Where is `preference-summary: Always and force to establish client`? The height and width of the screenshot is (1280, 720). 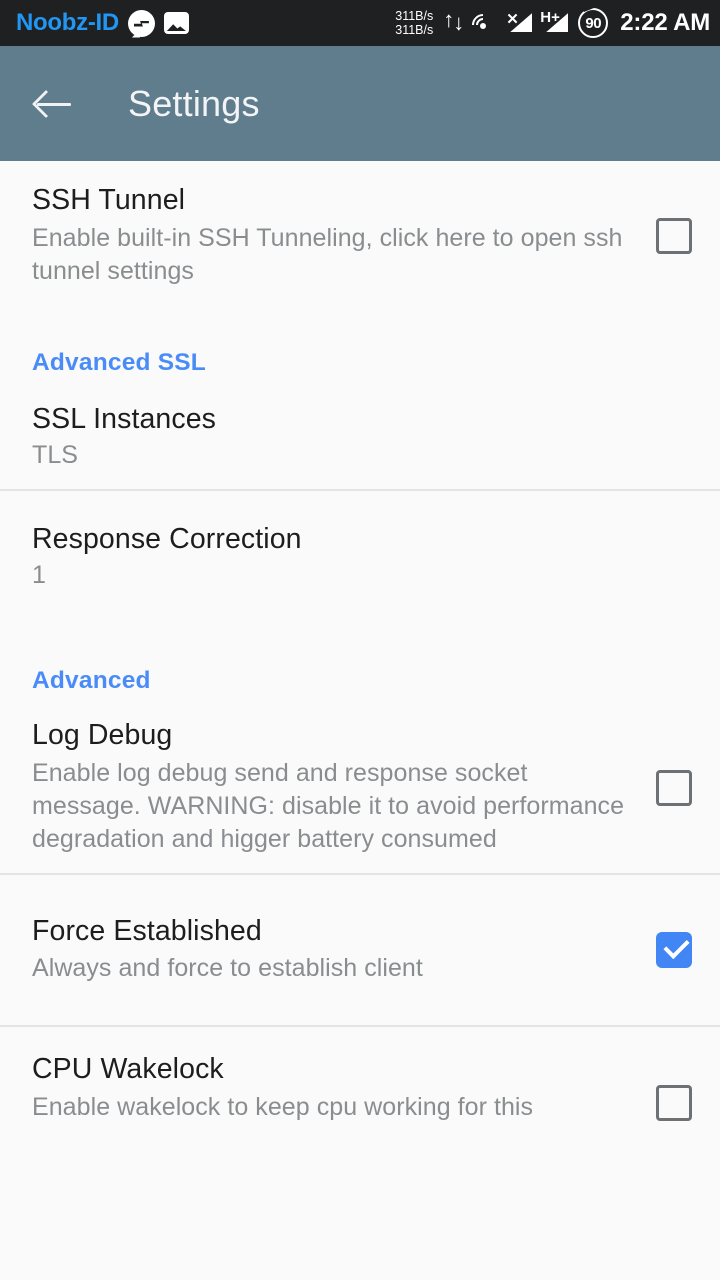
preference-summary: Always and force to establish client is located at coordinates (227, 968).